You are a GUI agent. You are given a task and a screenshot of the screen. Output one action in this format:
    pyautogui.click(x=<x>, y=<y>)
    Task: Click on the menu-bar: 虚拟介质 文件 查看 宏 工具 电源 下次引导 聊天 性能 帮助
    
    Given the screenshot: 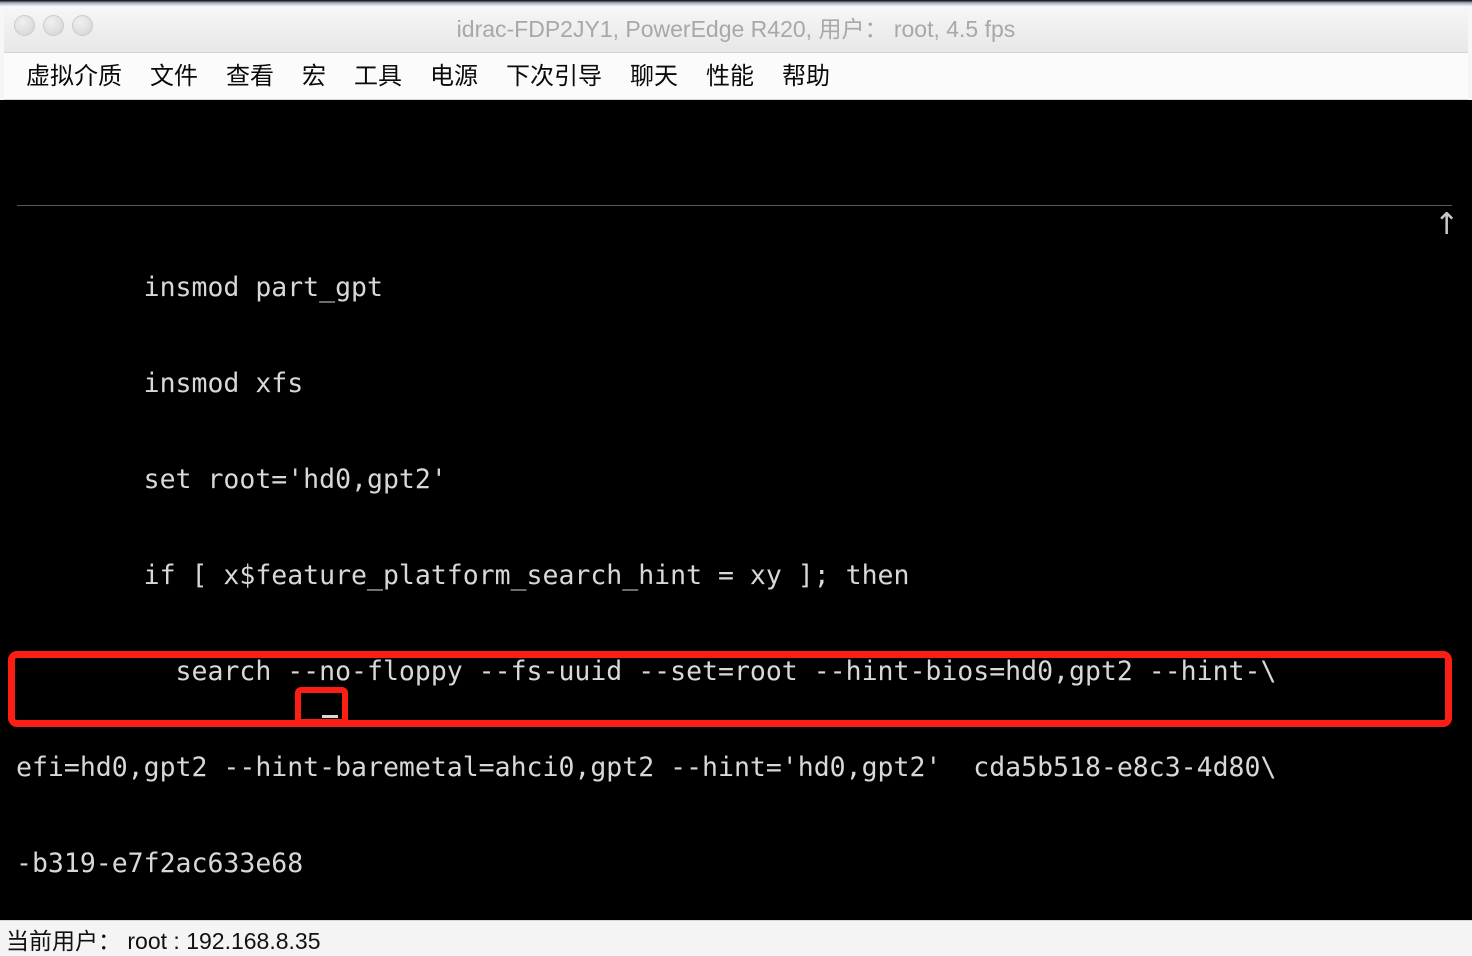 What is the action you would take?
    pyautogui.click(x=736, y=76)
    